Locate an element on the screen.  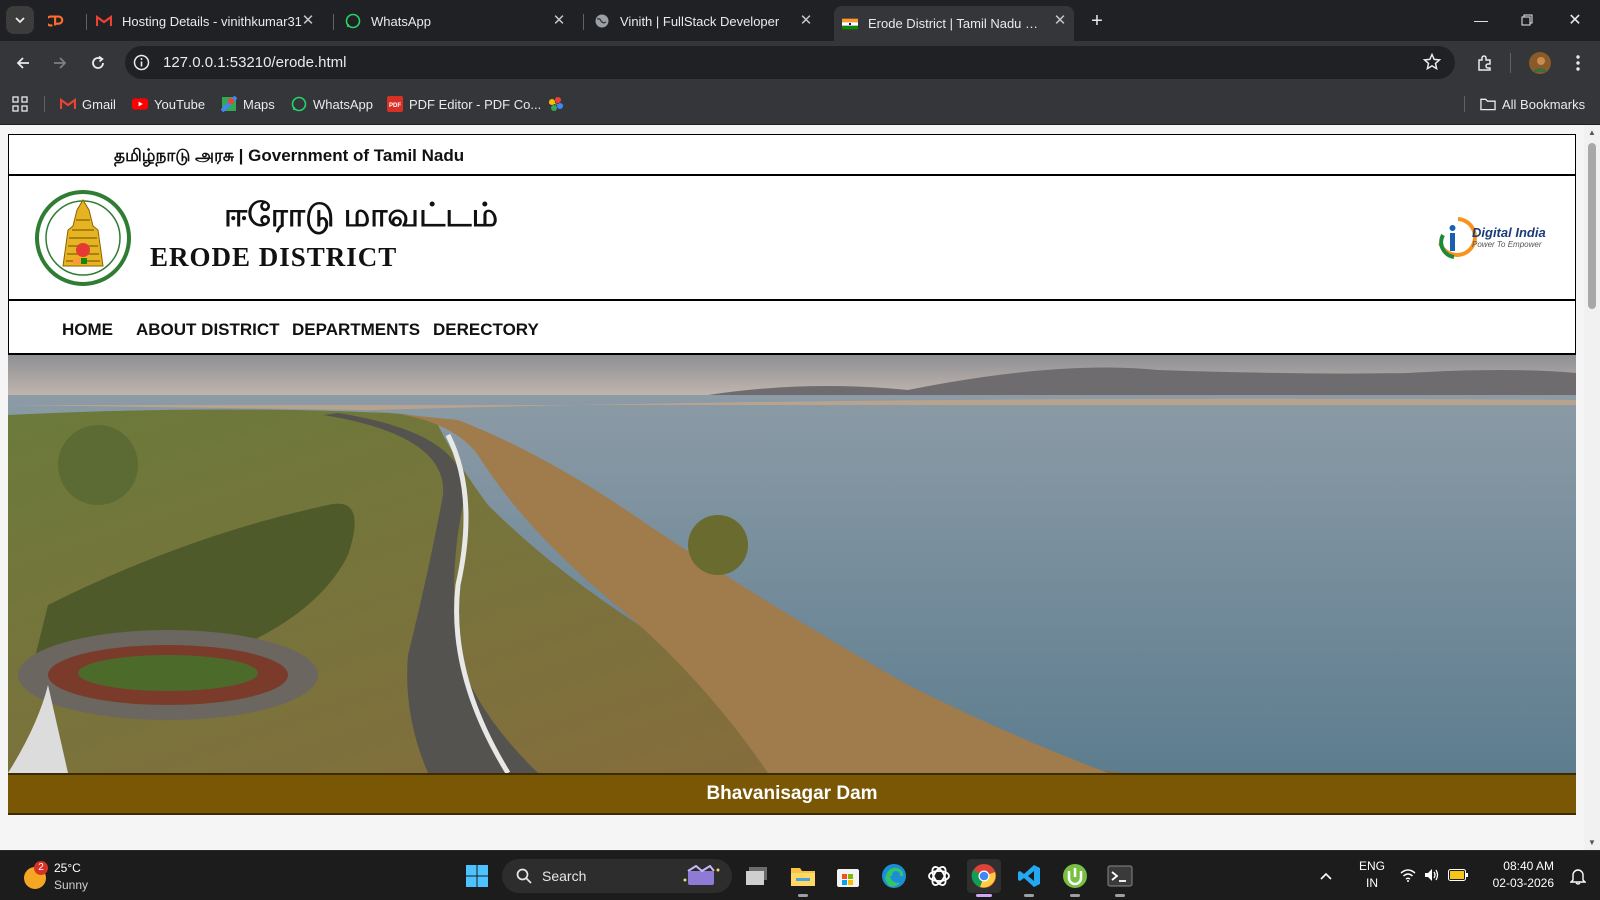
edge-icon is located at coordinates (894, 876).